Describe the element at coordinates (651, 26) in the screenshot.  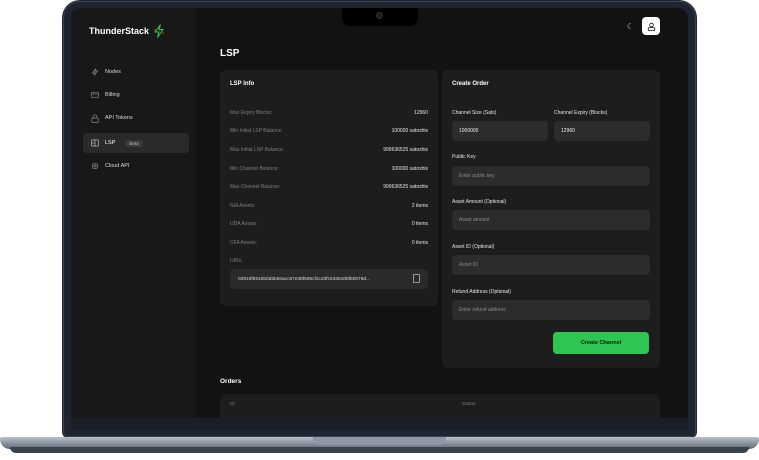
I see `user-icon` at that location.